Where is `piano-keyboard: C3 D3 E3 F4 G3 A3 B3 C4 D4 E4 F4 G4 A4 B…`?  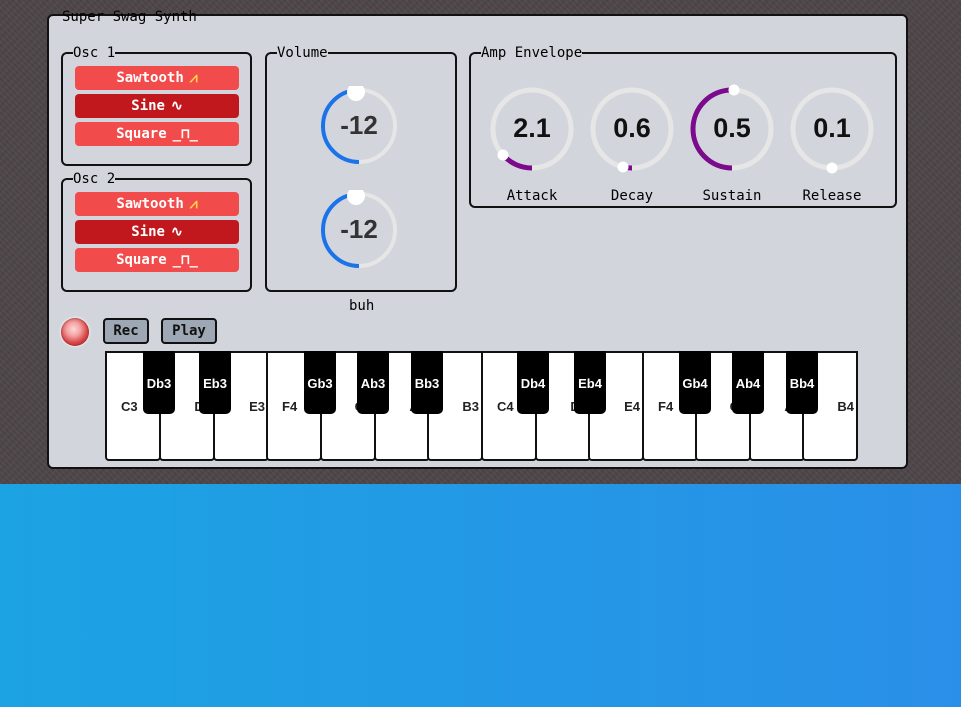 piano-keyboard: C3 D3 E3 F4 G3 A3 B3 C4 D4 E4 F4 G4 A4 B… is located at coordinates (481, 406).